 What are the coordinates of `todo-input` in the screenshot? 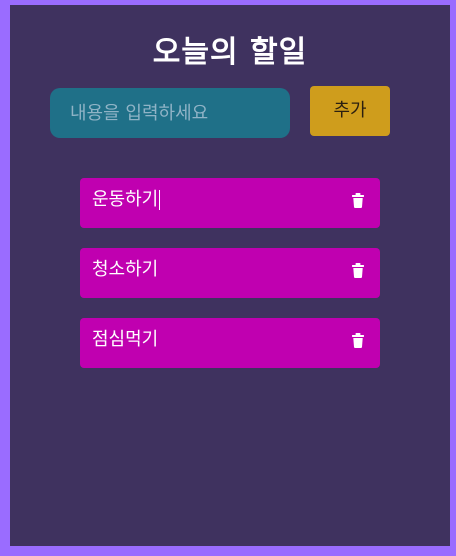 It's located at (170, 113).